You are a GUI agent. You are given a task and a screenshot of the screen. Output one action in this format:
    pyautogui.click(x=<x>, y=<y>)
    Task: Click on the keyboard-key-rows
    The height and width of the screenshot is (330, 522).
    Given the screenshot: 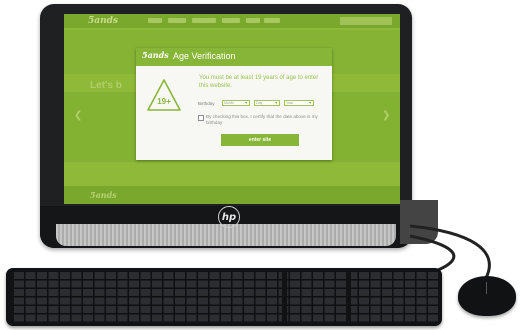 What is the action you would take?
    pyautogui.click(x=226, y=297)
    